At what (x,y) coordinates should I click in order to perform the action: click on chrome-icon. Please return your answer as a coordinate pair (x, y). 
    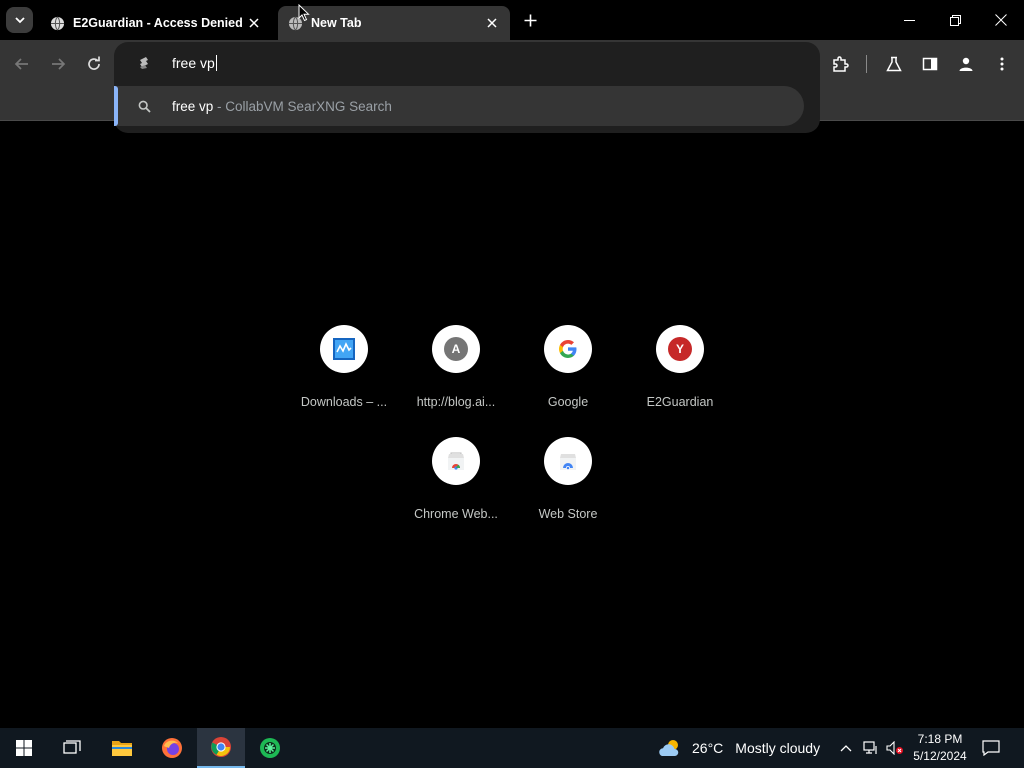
    Looking at the image, I should click on (221, 747).